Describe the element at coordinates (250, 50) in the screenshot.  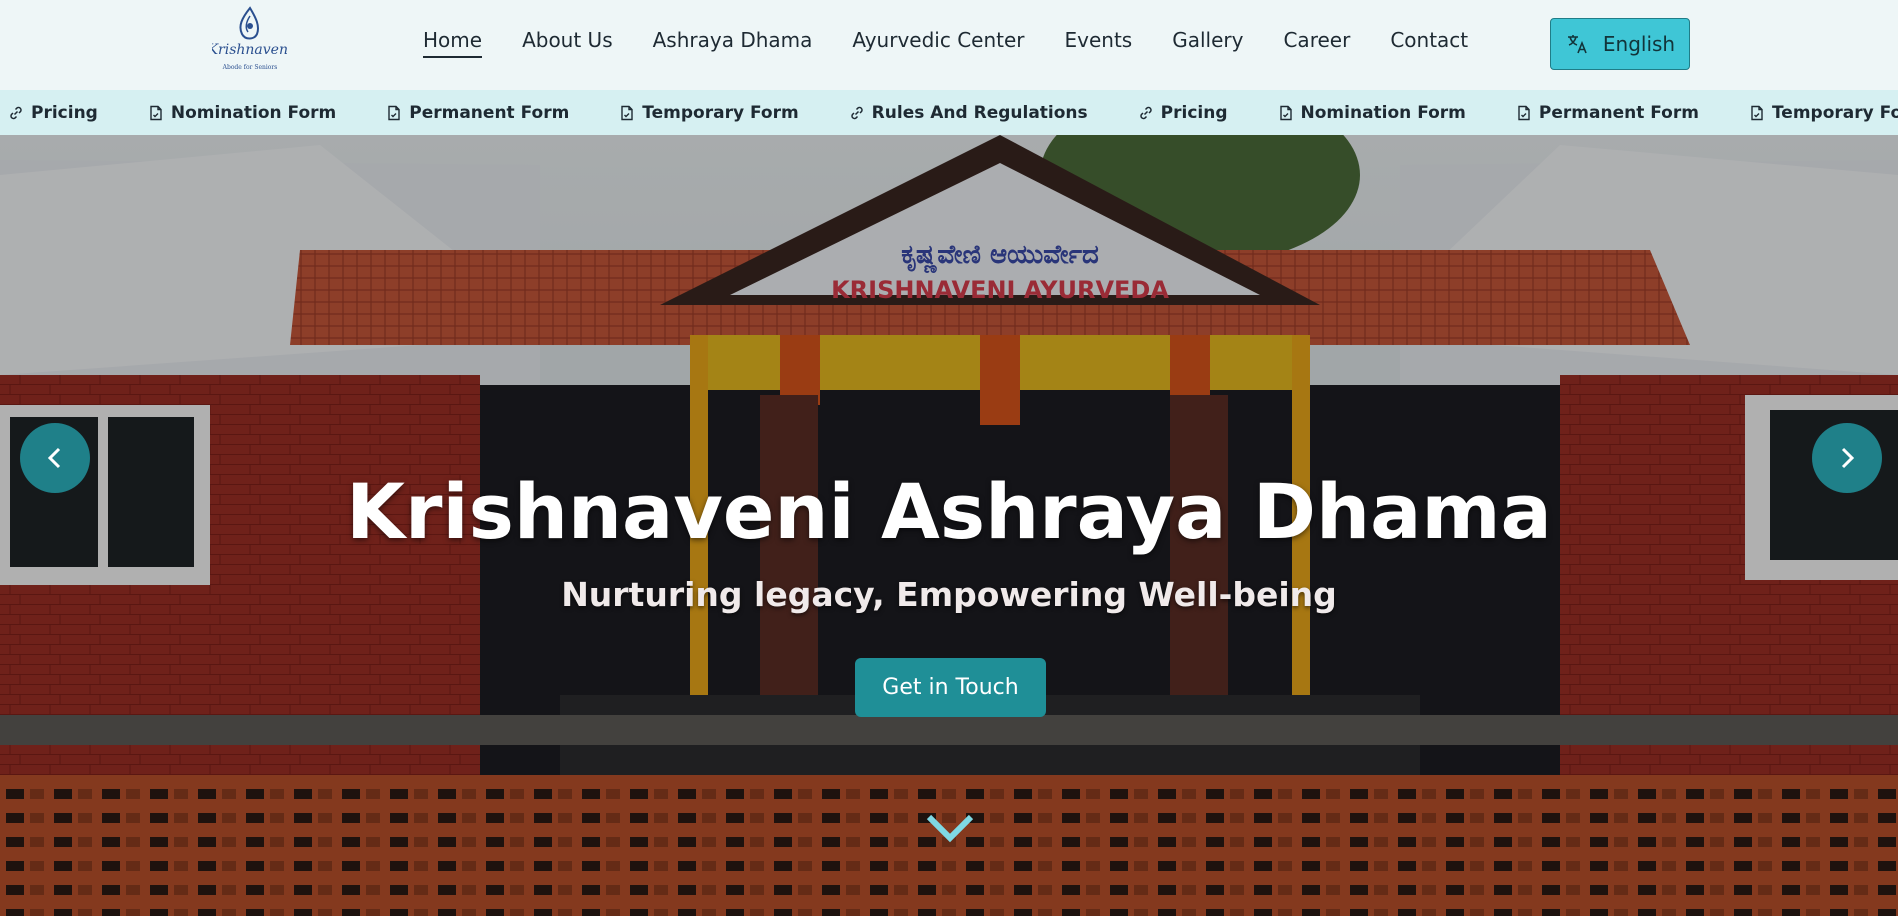
I see `svg-text: Krishnaveni` at that location.